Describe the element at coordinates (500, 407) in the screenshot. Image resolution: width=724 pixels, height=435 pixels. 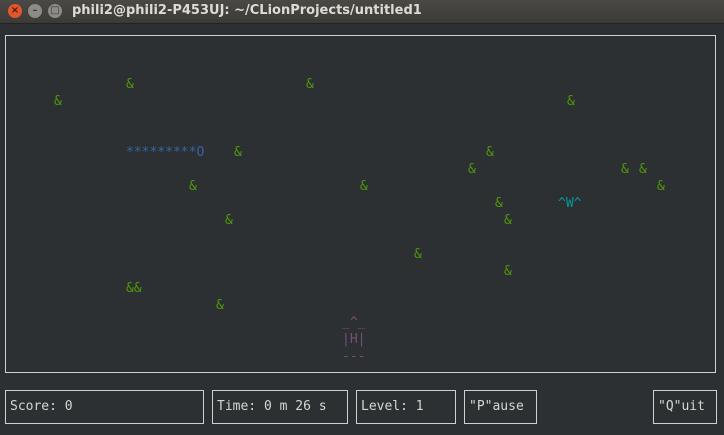
I see `pause-button: "P"ause` at that location.